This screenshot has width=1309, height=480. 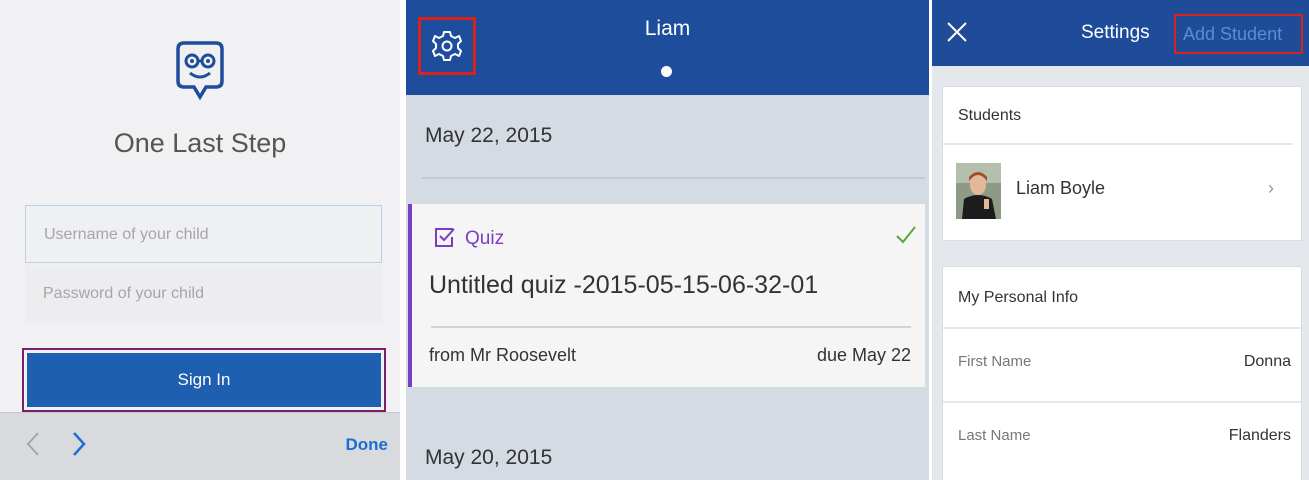 What do you see at coordinates (671, 327) in the screenshot?
I see `card-divider` at bounding box center [671, 327].